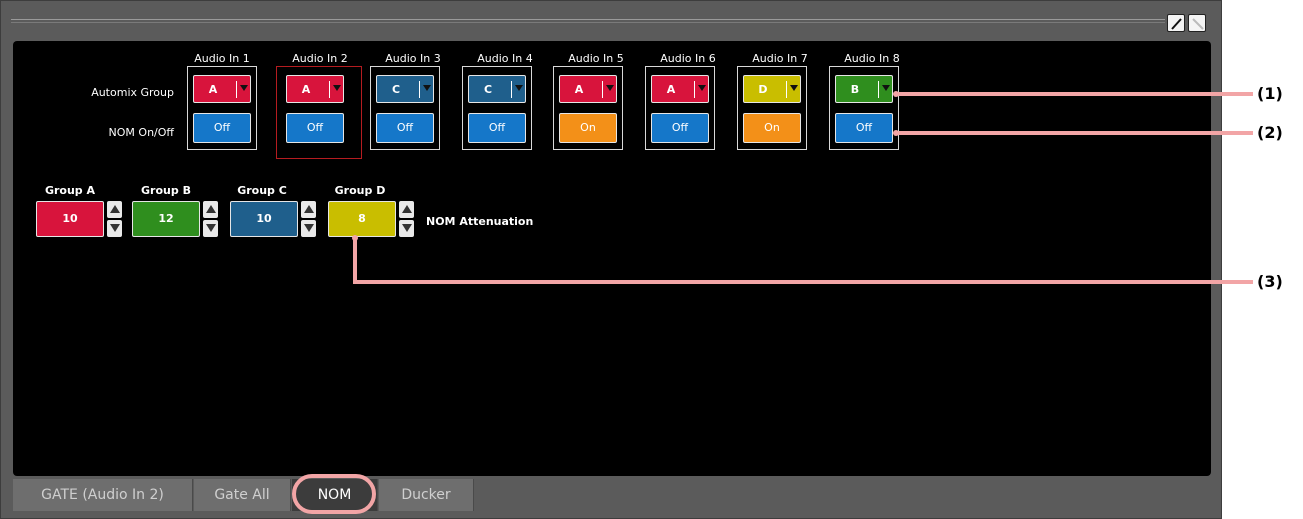 Image resolution: width=1303 pixels, height=519 pixels. Describe the element at coordinates (1270, 132) in the screenshot. I see `callout-label-2: (2)` at that location.